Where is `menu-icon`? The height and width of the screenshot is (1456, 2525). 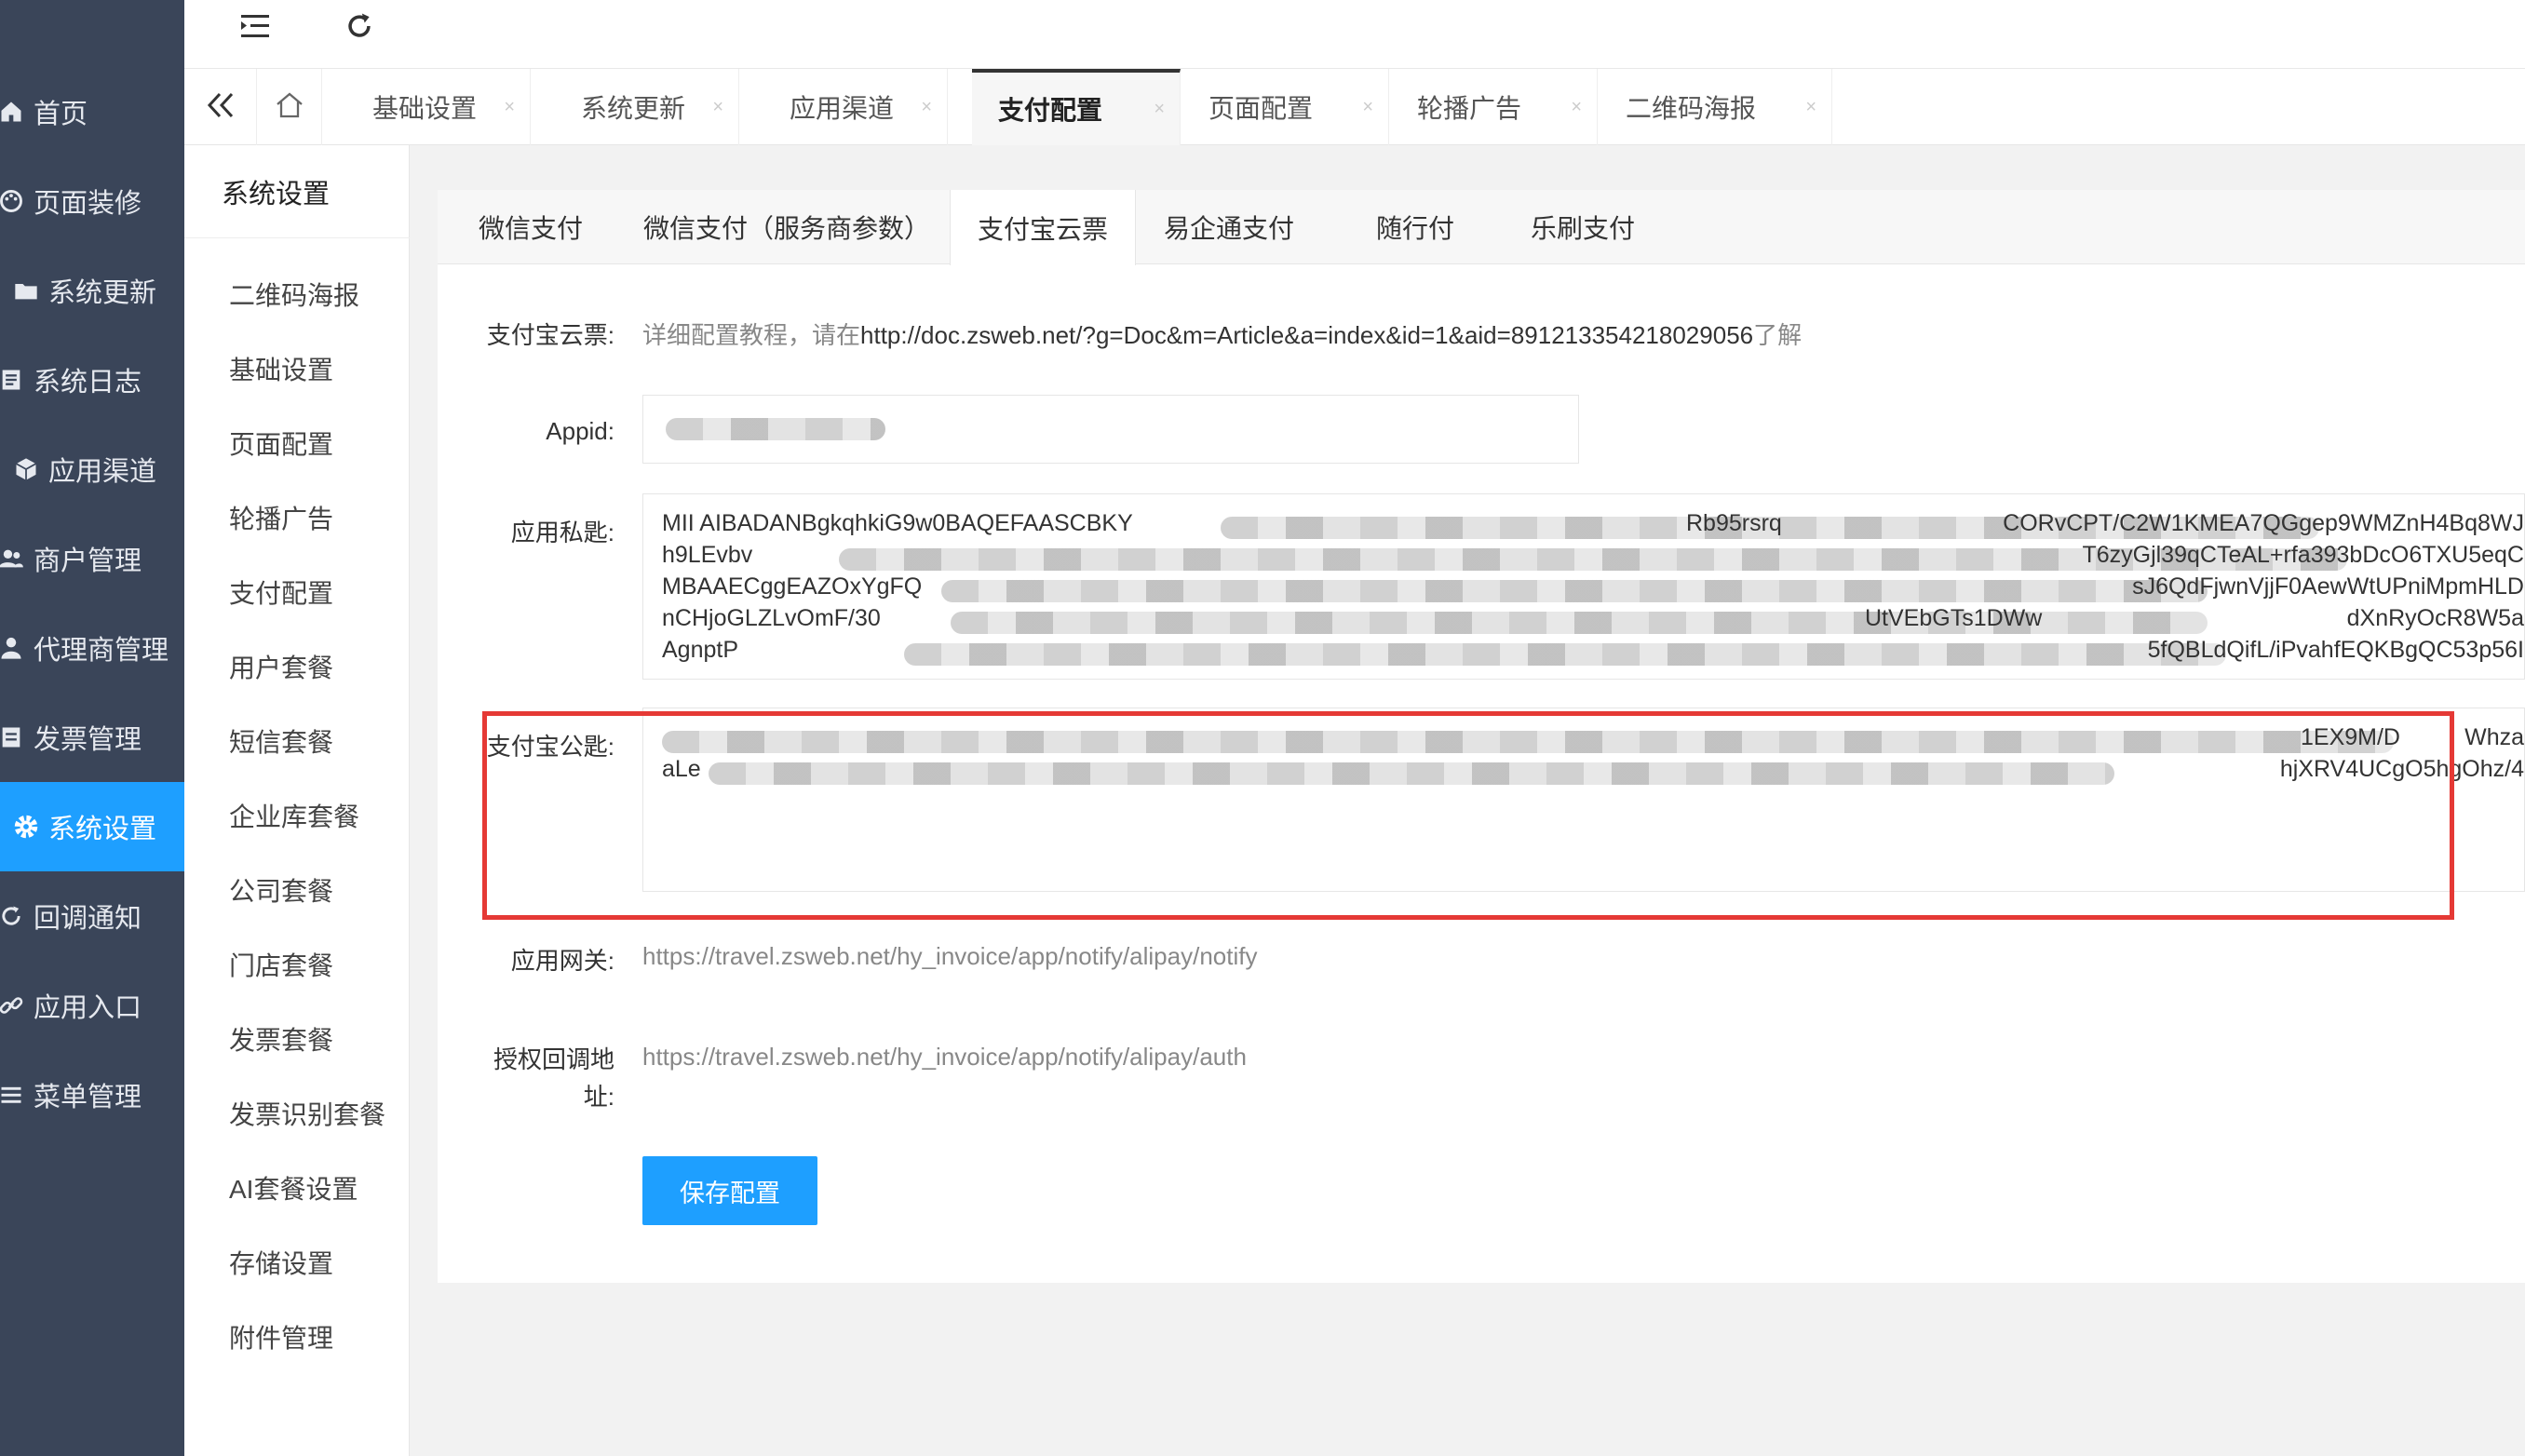
menu-icon is located at coordinates (14, 1095).